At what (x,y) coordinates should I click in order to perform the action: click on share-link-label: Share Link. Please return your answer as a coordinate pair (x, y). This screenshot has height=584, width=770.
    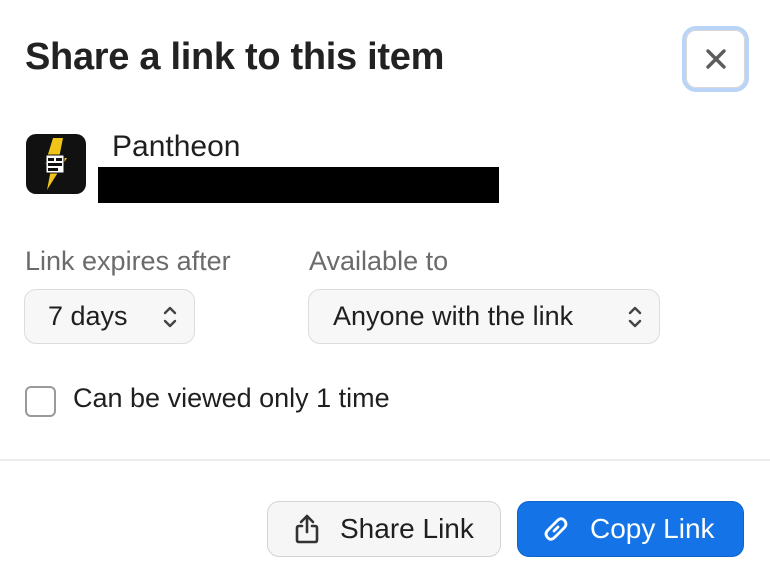
    Looking at the image, I should click on (407, 528).